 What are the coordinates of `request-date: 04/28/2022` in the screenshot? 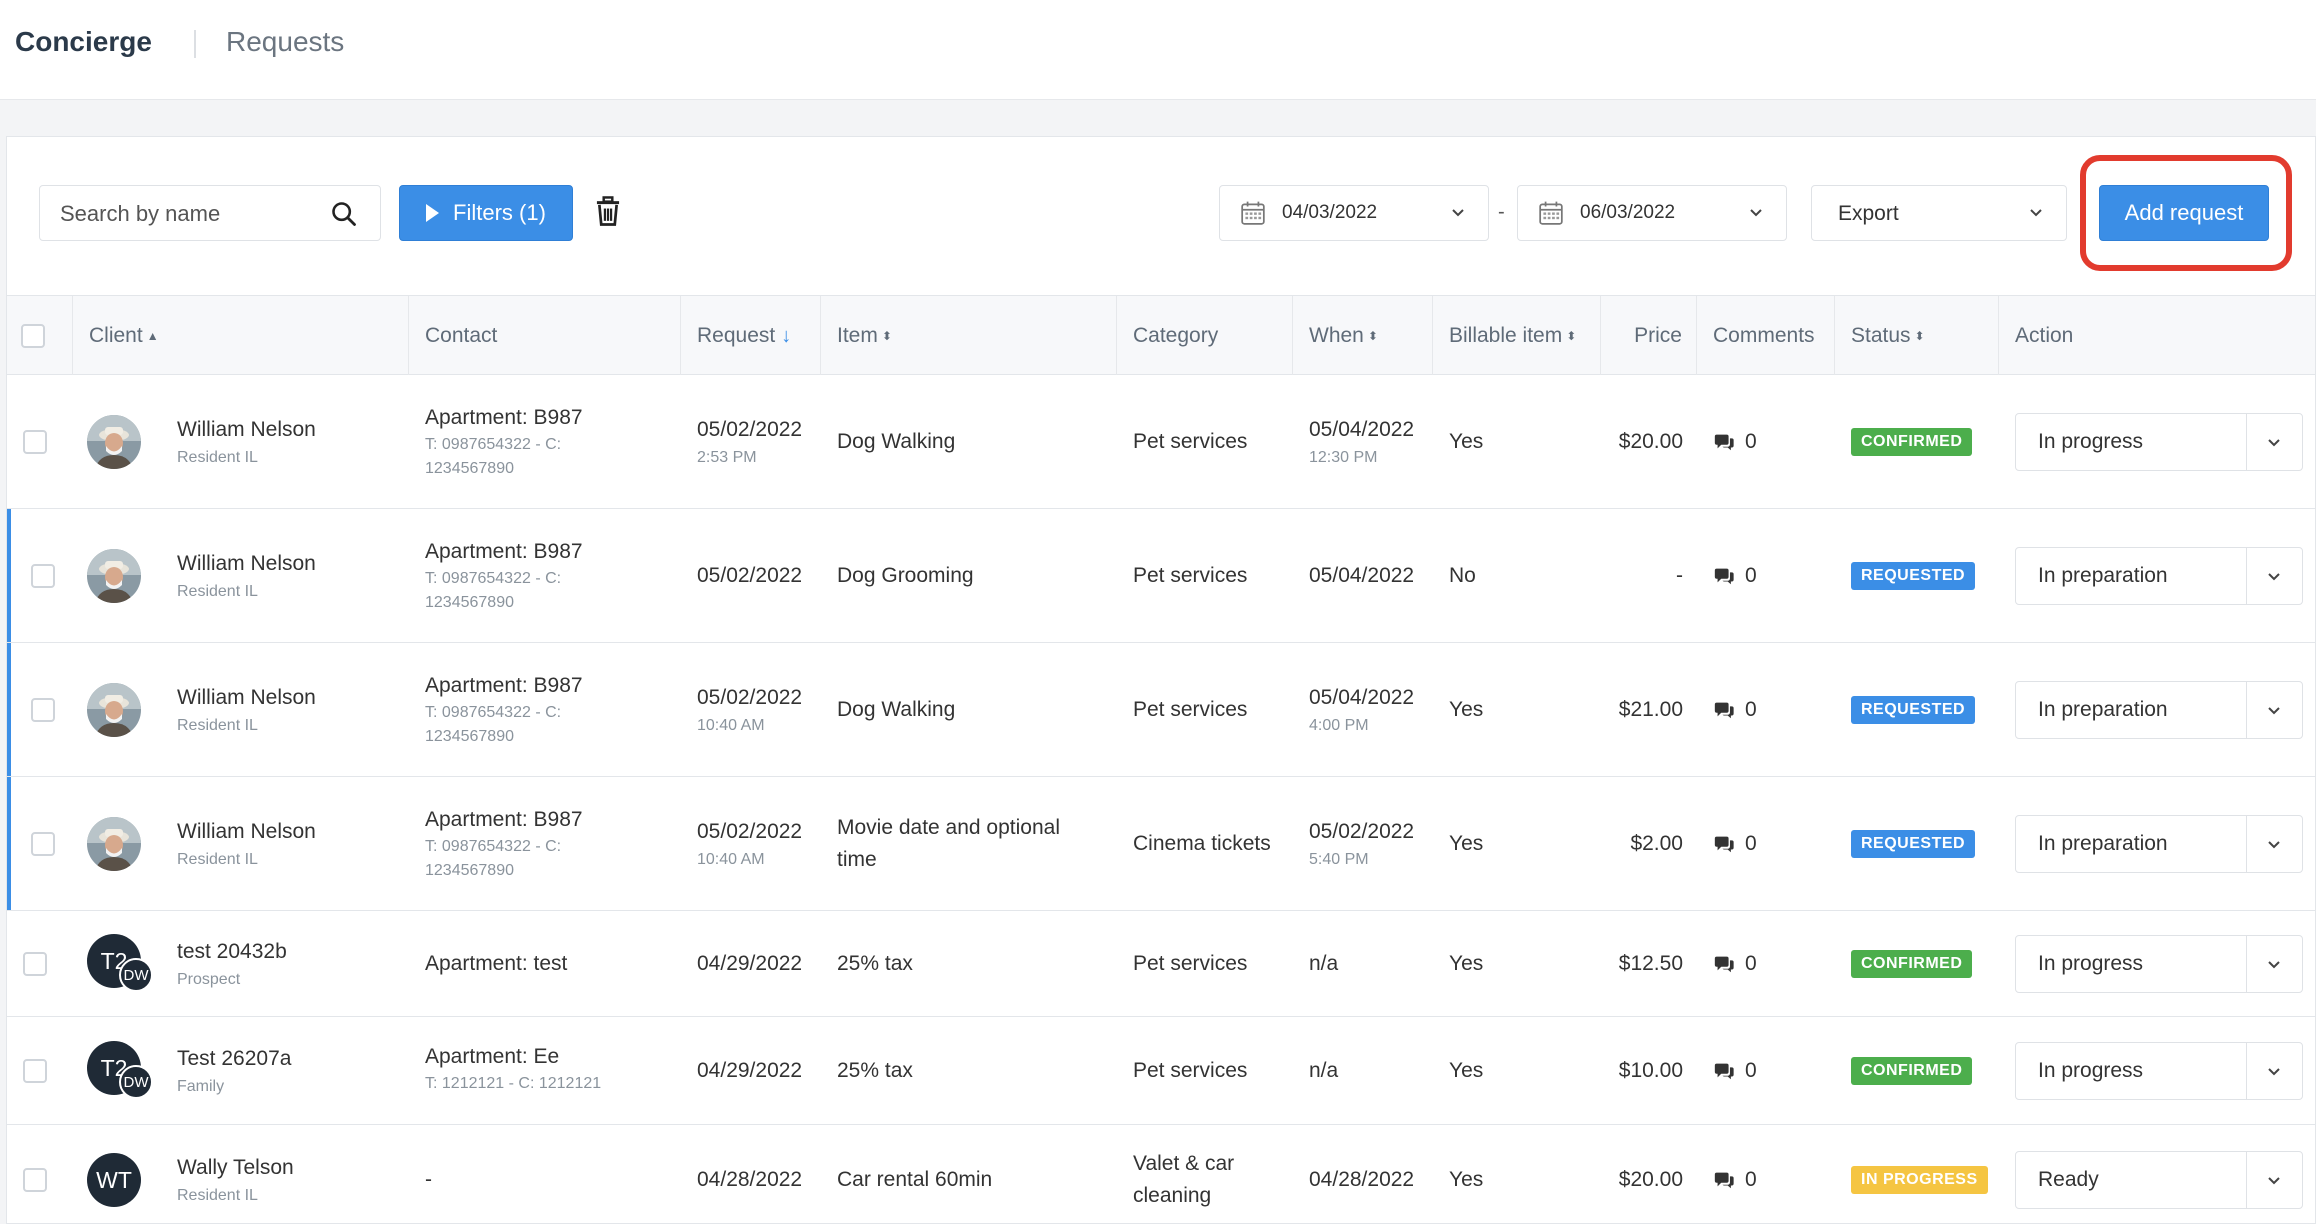 It's located at (750, 1179).